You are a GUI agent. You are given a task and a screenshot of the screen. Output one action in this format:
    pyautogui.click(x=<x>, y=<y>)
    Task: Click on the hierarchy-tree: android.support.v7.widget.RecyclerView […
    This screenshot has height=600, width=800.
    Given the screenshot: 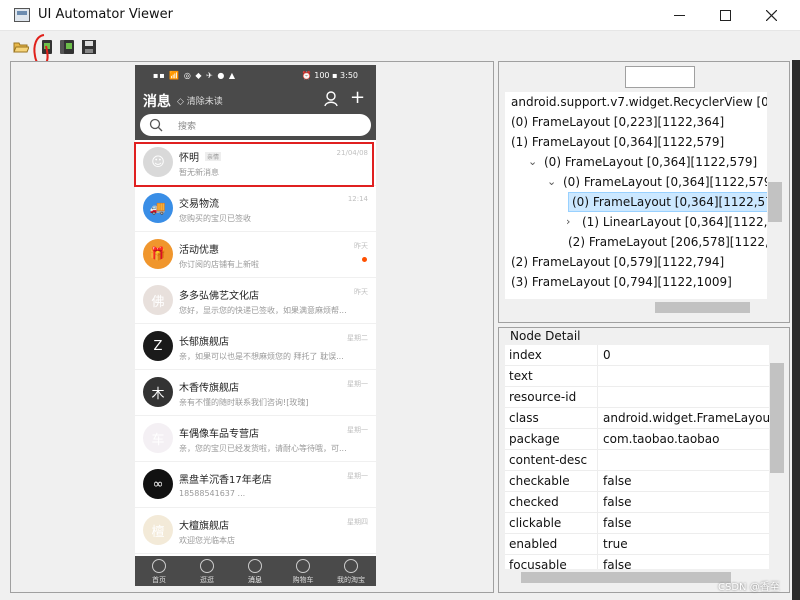 What is the action you would take?
    pyautogui.click(x=636, y=195)
    